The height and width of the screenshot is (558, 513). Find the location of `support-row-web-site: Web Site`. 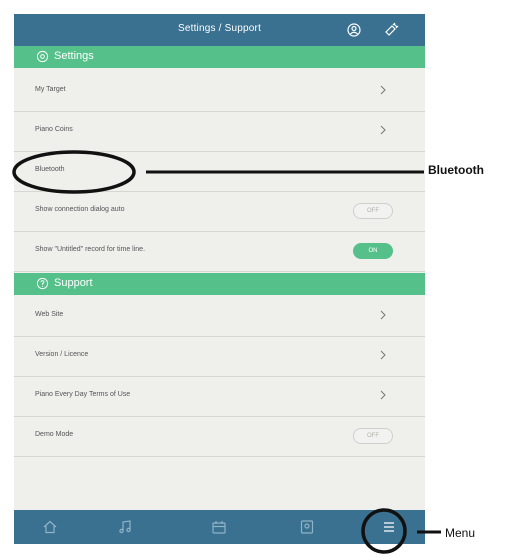

support-row-web-site: Web Site is located at coordinates (219, 317).